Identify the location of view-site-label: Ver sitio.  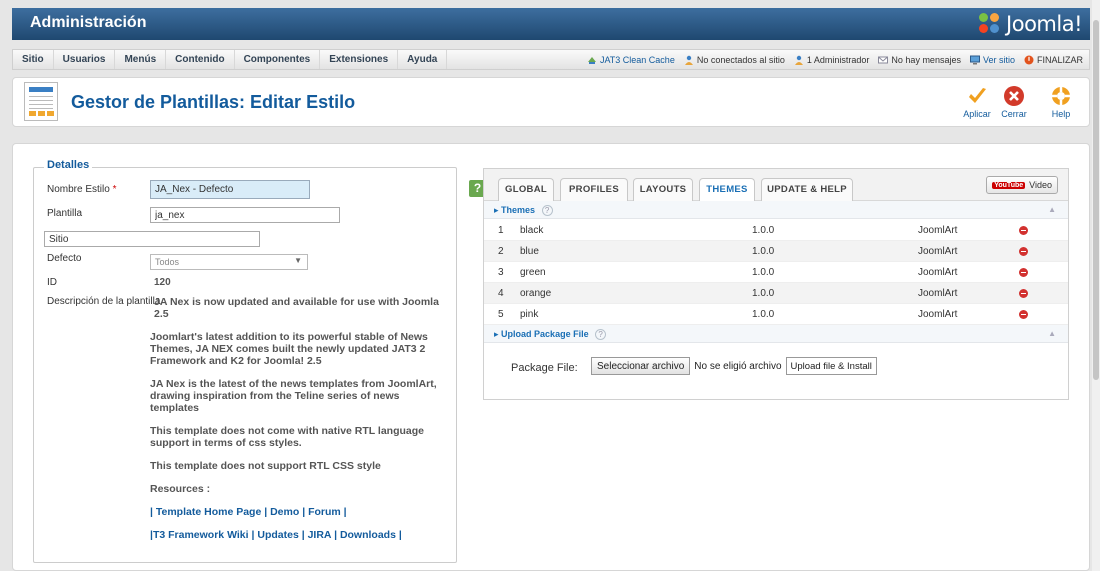
(998, 59).